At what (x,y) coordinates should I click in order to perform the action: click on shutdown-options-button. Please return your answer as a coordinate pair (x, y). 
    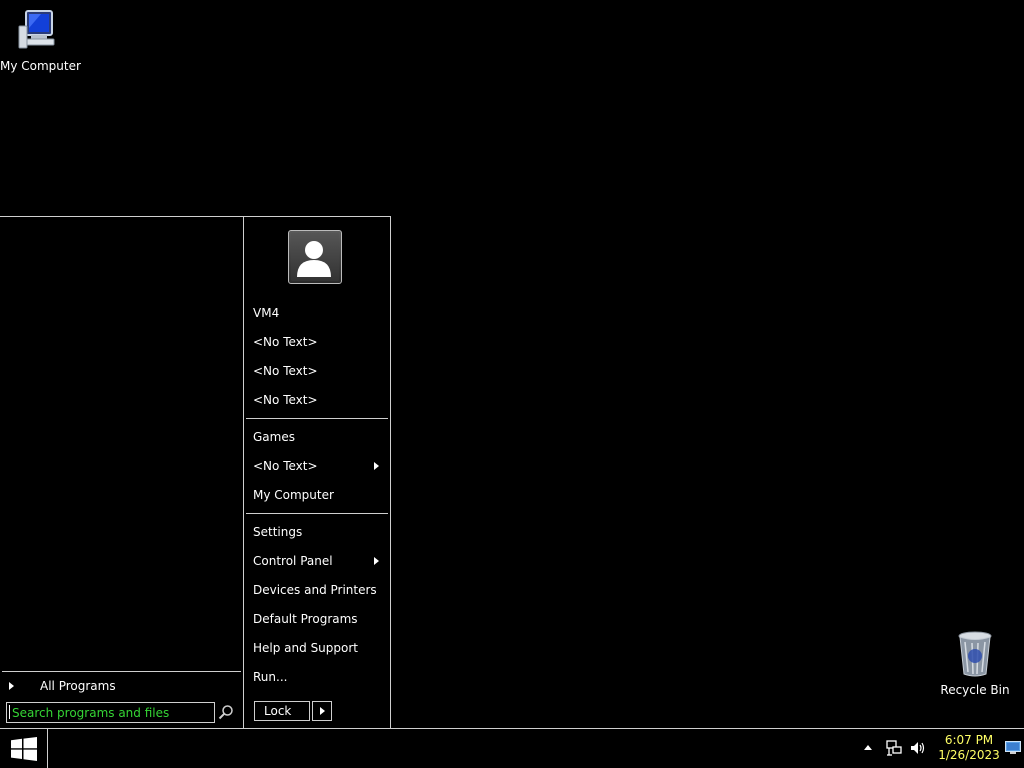
    Looking at the image, I should click on (322, 711).